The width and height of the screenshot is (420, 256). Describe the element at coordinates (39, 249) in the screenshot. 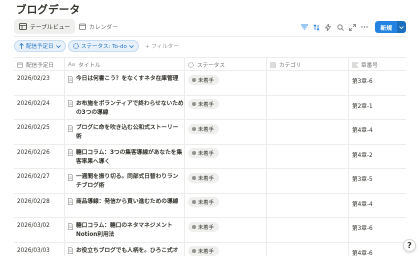

I see `date-cell: 2026/03/03` at that location.